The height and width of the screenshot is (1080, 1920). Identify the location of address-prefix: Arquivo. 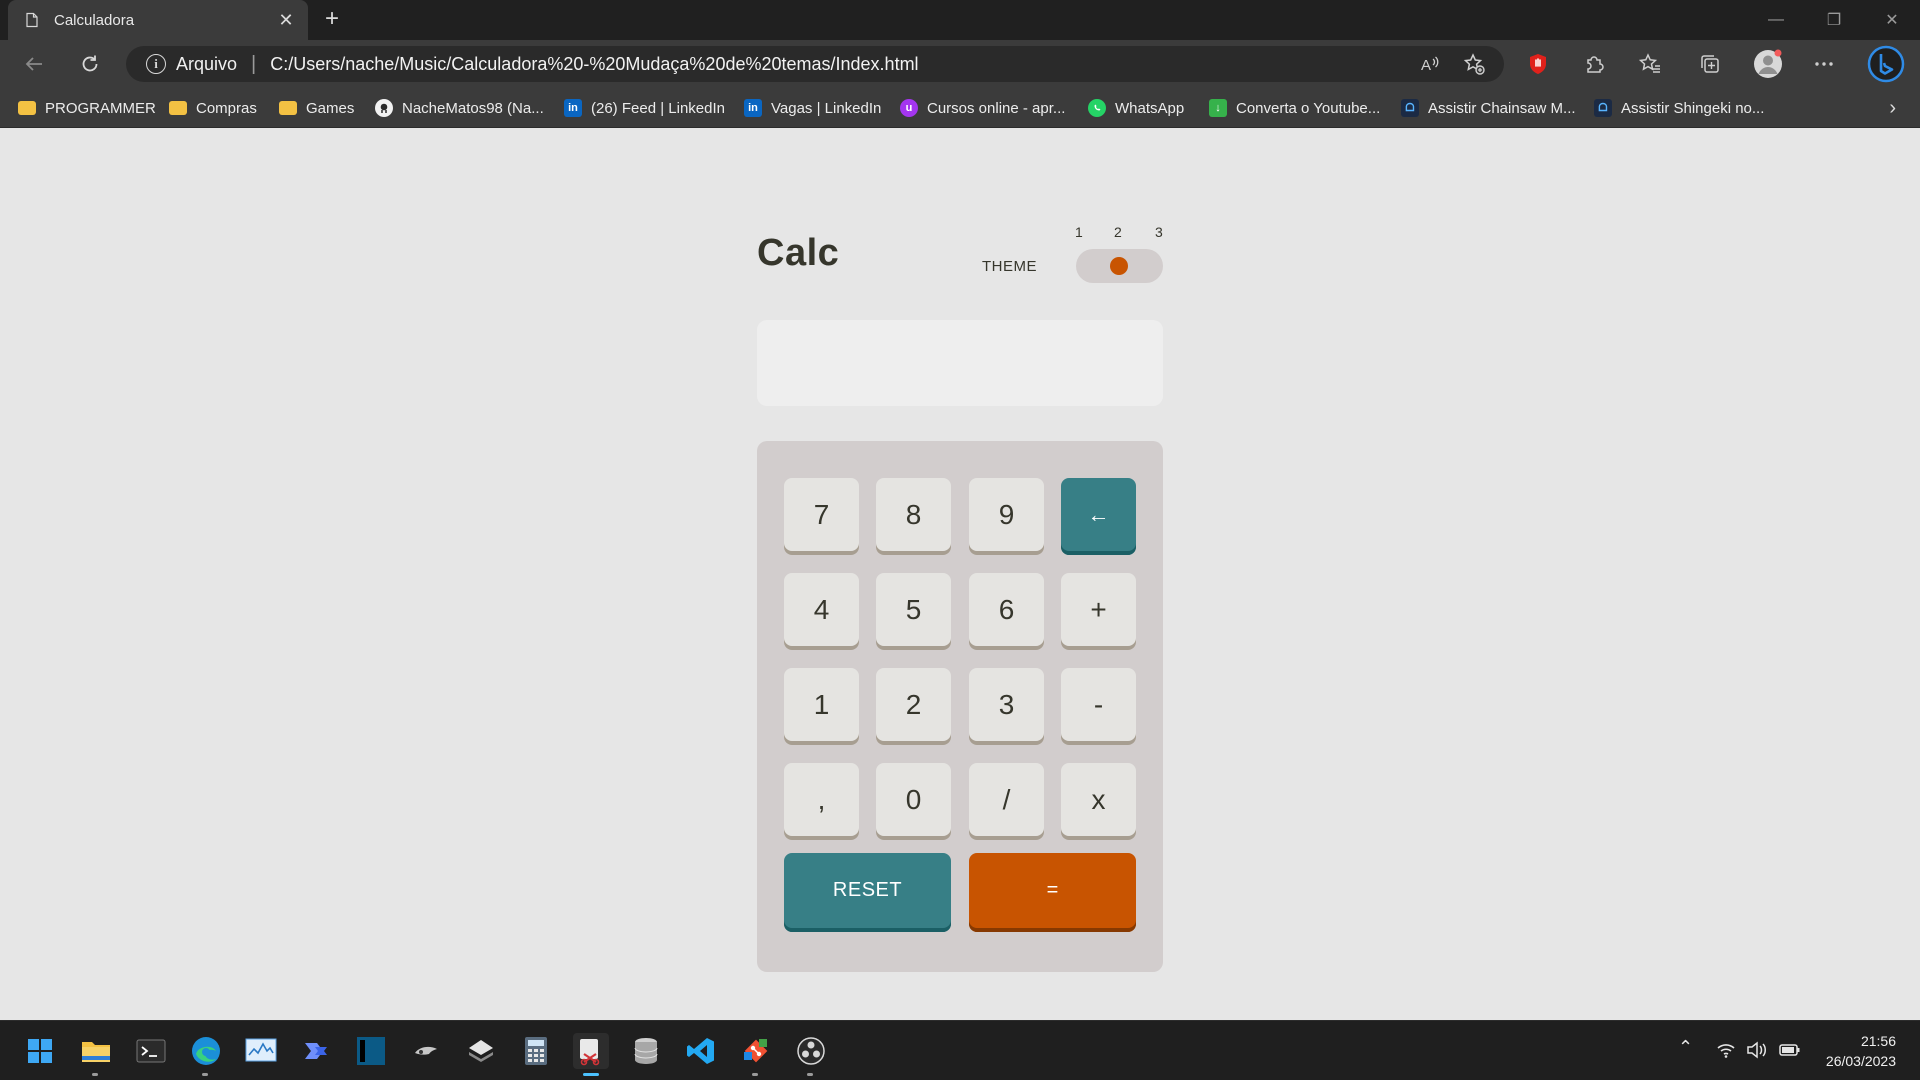
(207, 63).